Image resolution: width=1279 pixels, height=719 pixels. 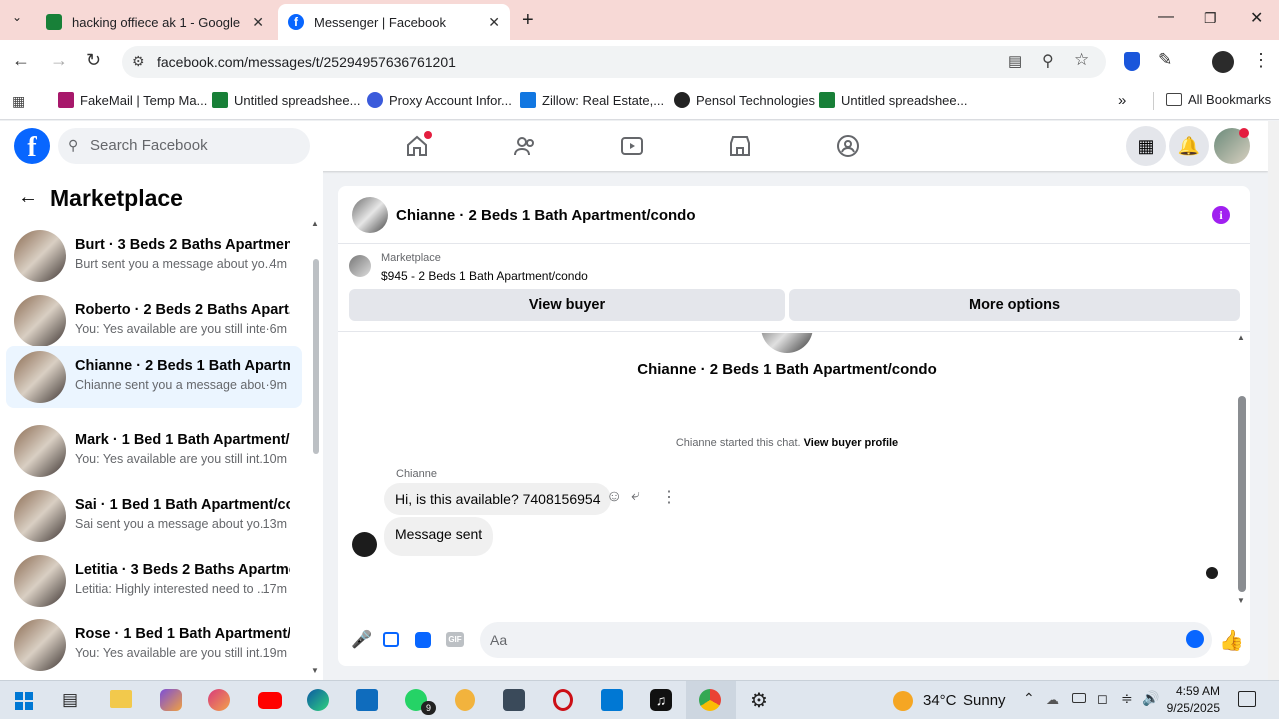 What do you see at coordinates (632, 146) in the screenshot?
I see `video-icon` at bounding box center [632, 146].